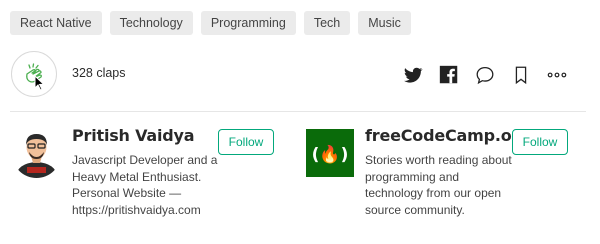  I want to click on tag-technology: Technology, so click(151, 23).